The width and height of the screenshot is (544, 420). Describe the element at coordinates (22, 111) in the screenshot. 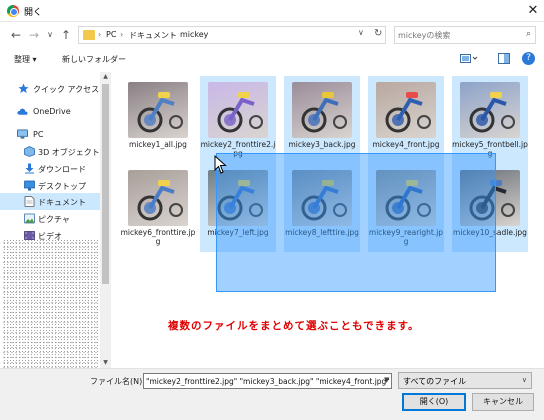

I see `cloud-icon` at that location.